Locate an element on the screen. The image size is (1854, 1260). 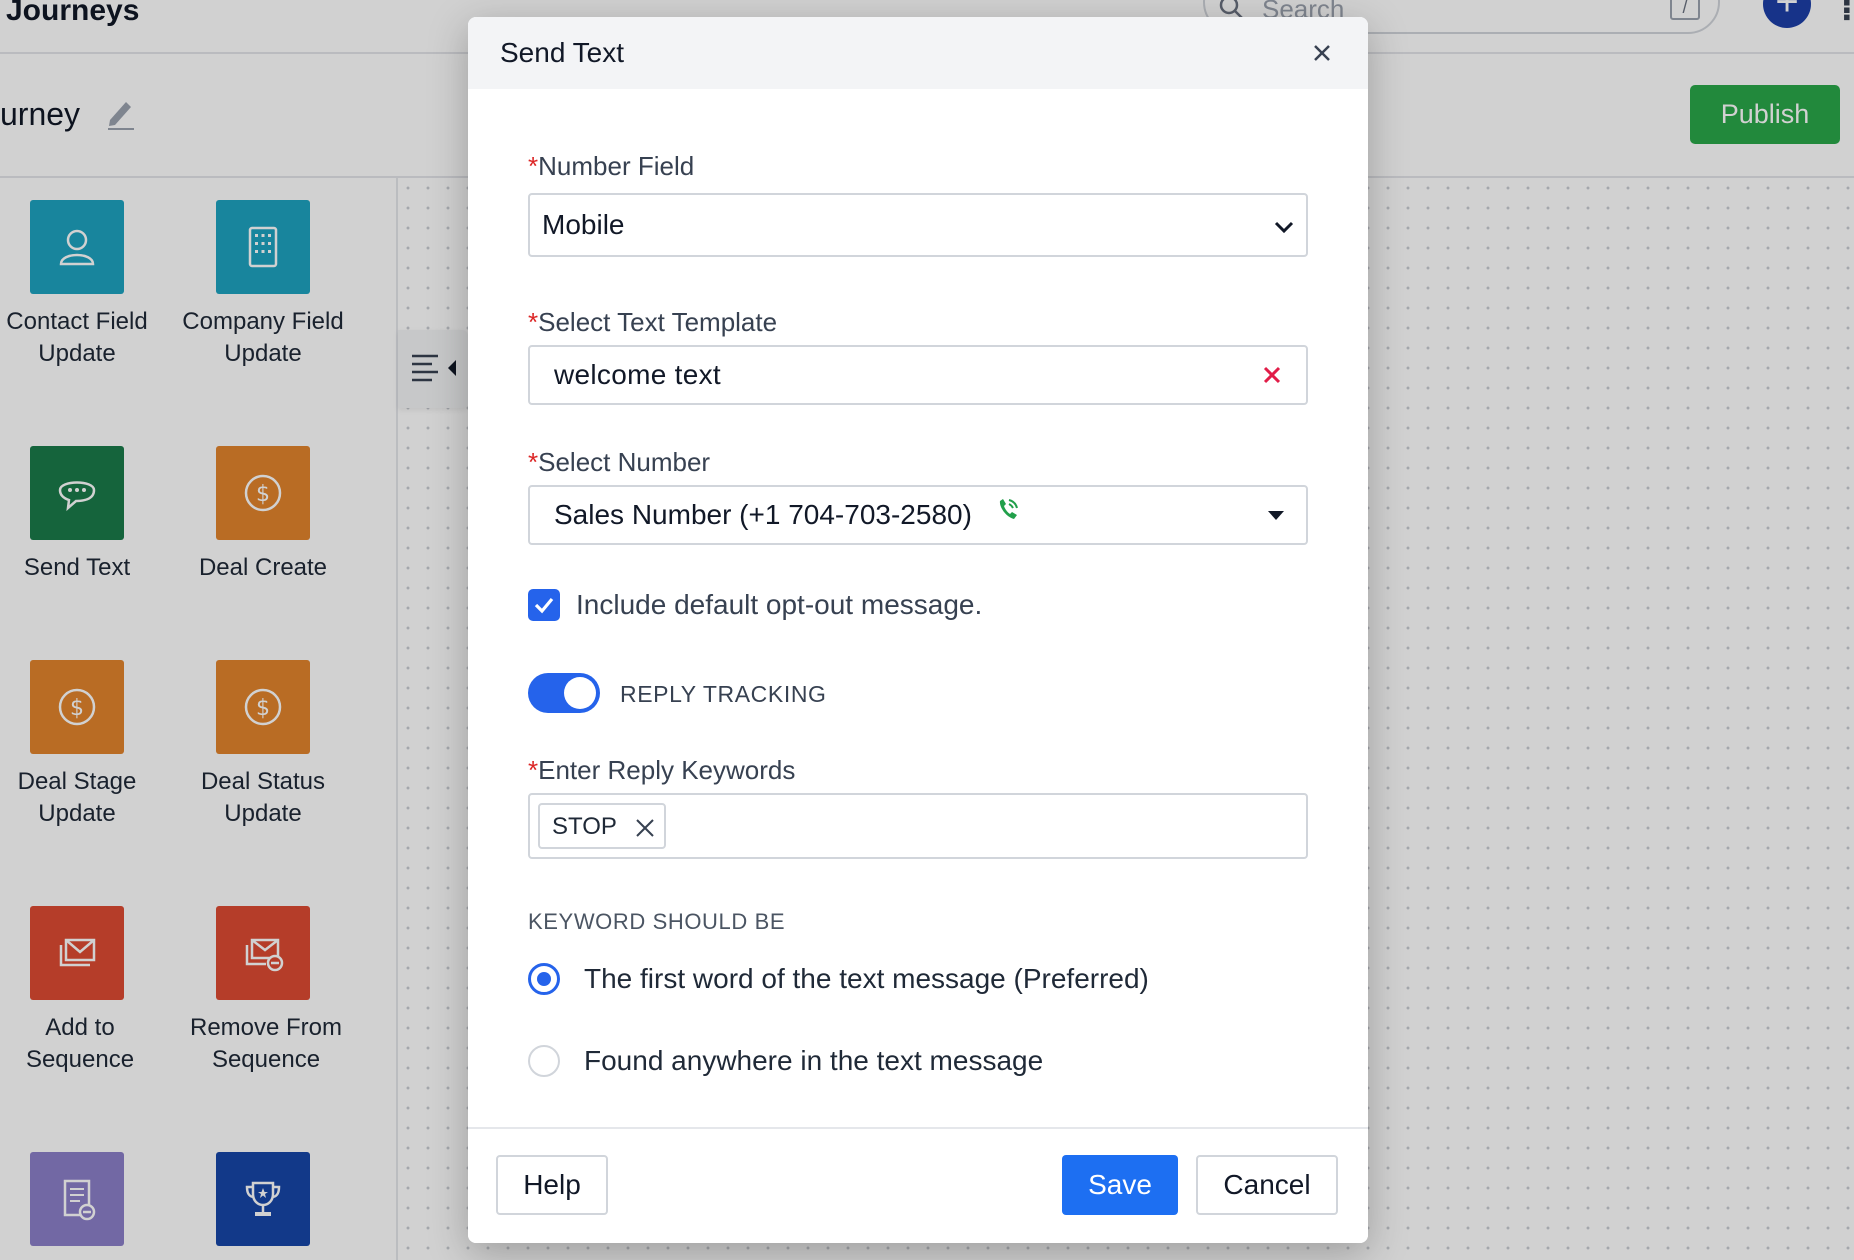
remove-chip-icon is located at coordinates (645, 828).